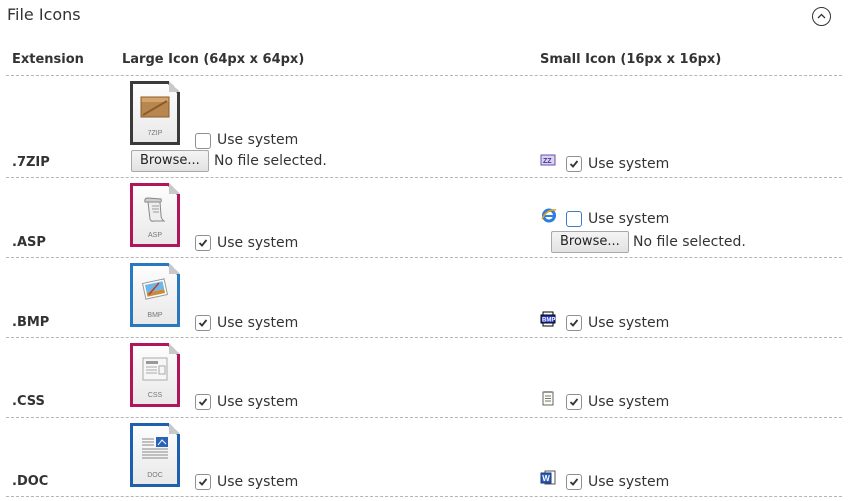 This screenshot has height=501, width=854. What do you see at coordinates (549, 215) in the screenshot?
I see `internet-explorer-icon` at bounding box center [549, 215].